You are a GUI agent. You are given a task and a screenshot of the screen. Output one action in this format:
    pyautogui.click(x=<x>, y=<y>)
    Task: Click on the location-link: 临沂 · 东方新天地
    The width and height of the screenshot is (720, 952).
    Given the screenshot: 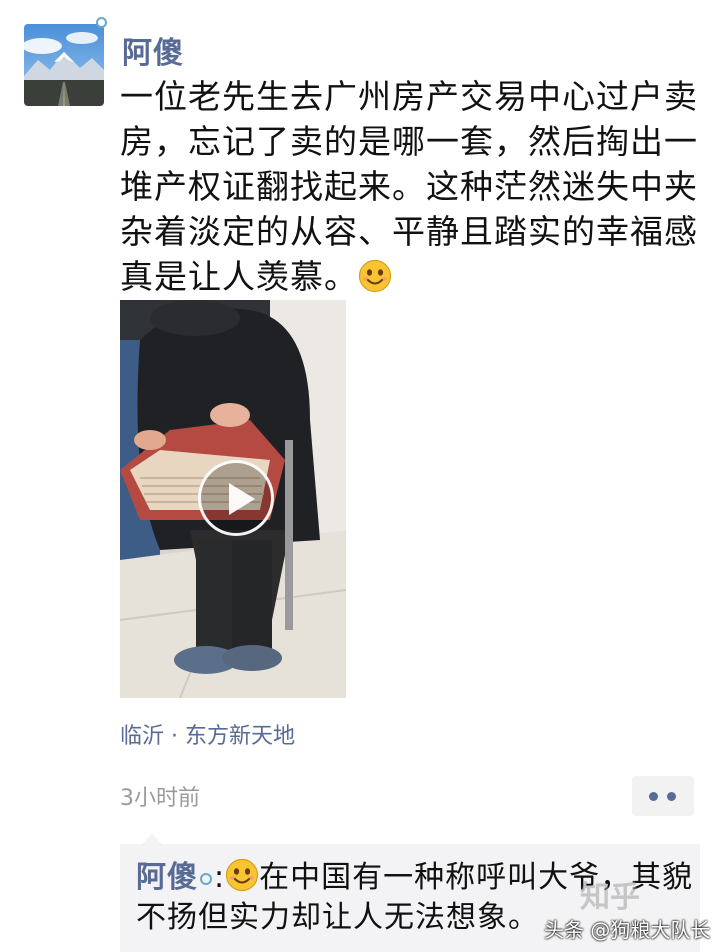 What is the action you would take?
    pyautogui.click(x=207, y=734)
    